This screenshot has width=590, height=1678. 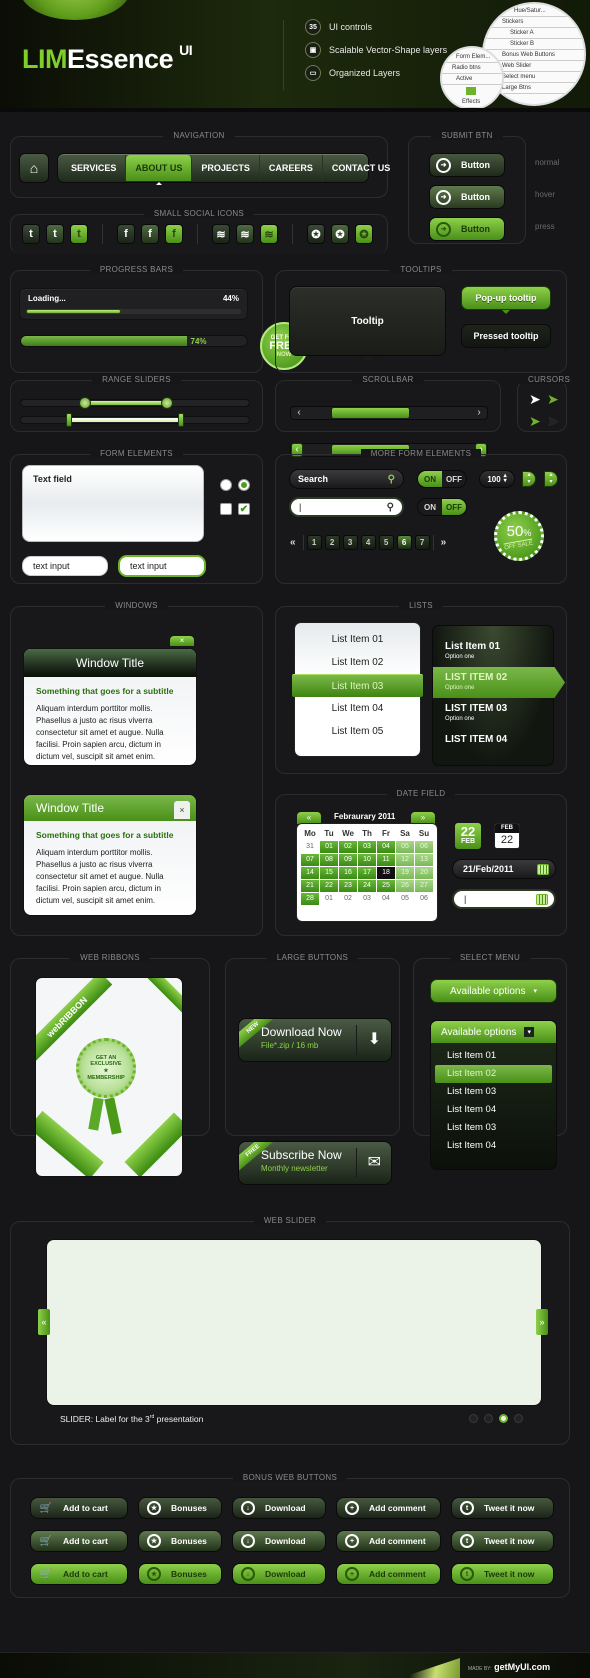 What do you see at coordinates (542, 1322) in the screenshot?
I see `slider-next-button: »` at bounding box center [542, 1322].